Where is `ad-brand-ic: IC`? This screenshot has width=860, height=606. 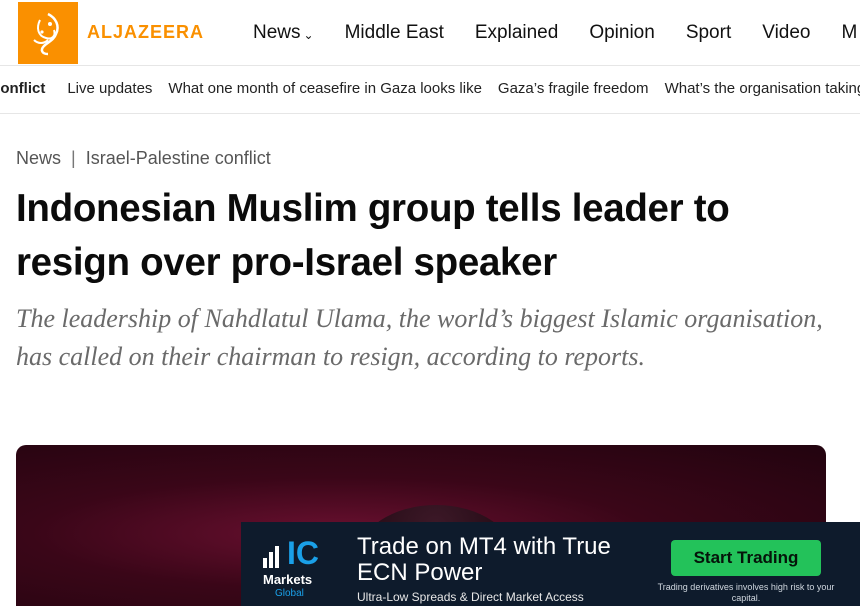 ad-brand-ic: IC is located at coordinates (303, 553).